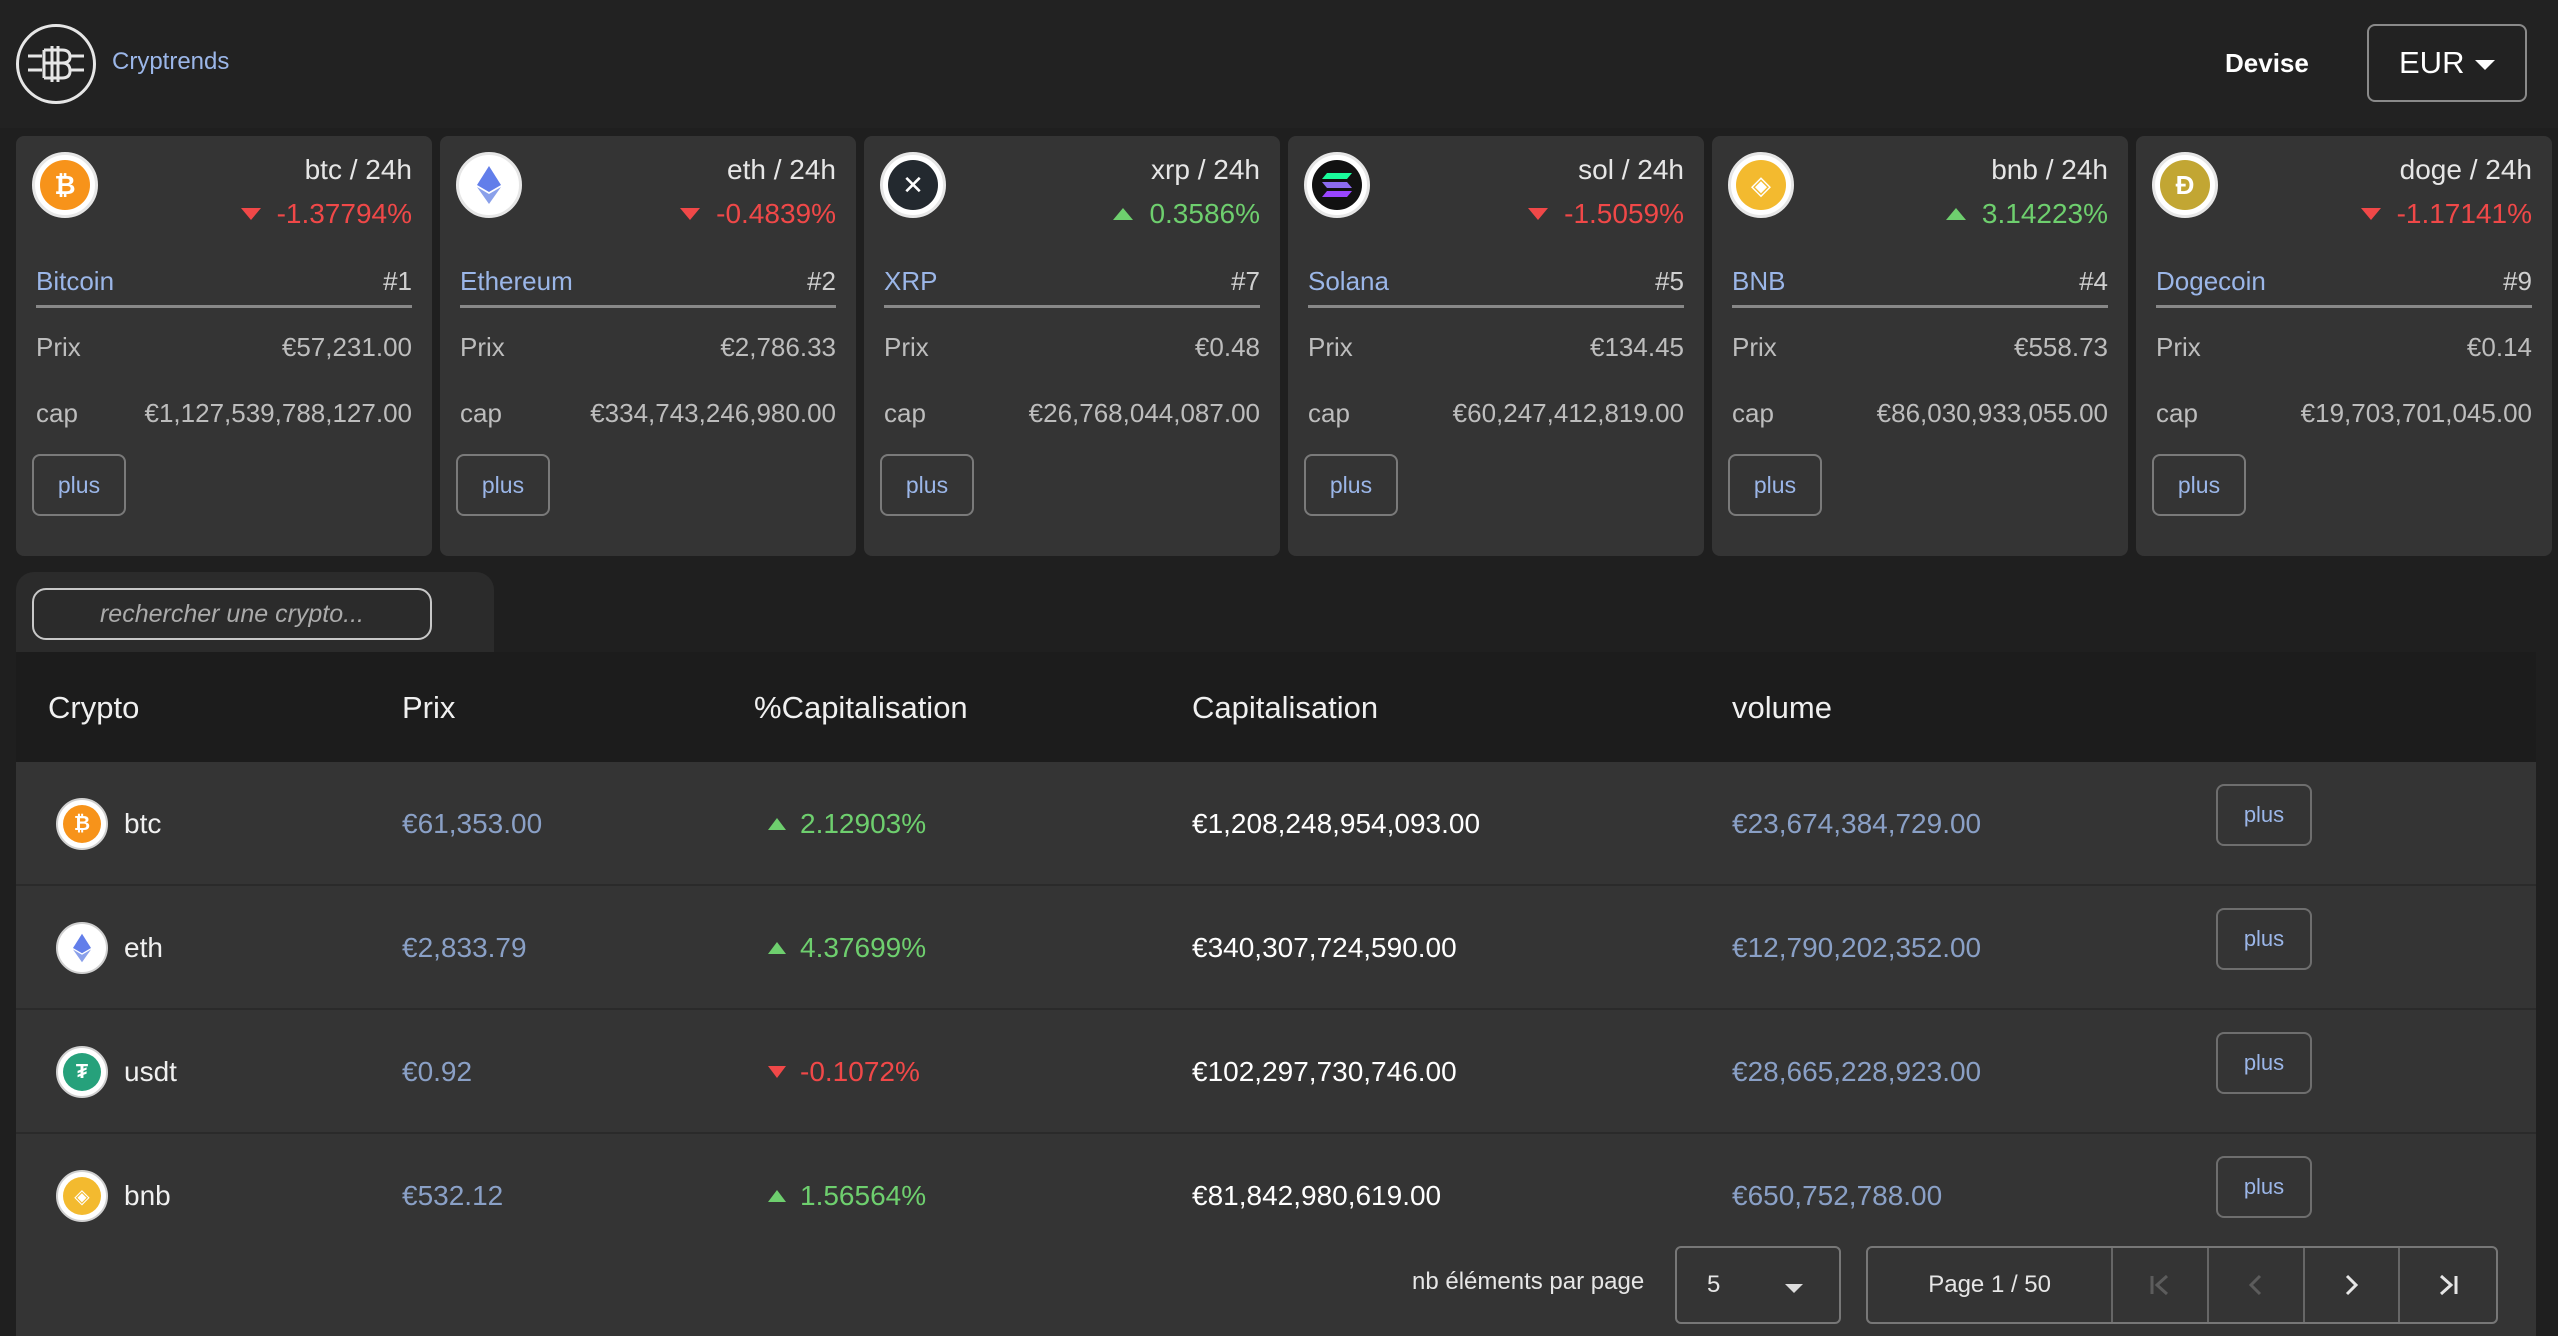 This screenshot has height=1336, width=2558. Describe the element at coordinates (1205, 169) in the screenshot. I see `card-symbol-title: xrp / 24h` at that location.